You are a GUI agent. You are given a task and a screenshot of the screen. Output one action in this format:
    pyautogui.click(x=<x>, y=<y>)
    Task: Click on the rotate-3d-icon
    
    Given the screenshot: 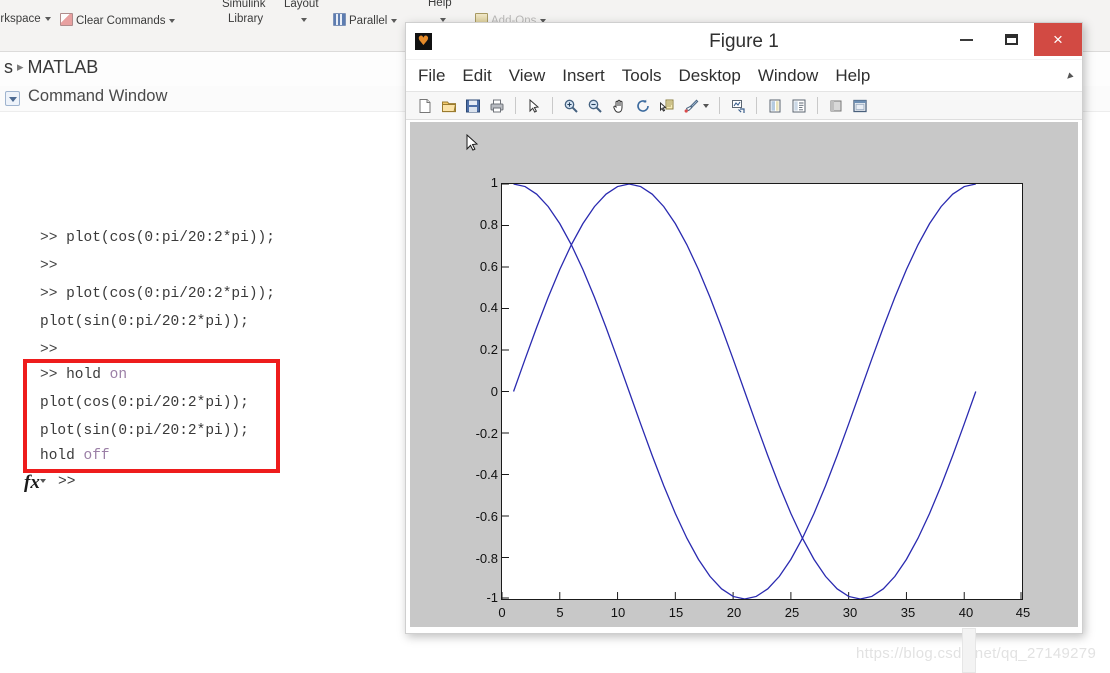 What is the action you would take?
    pyautogui.click(x=643, y=105)
    